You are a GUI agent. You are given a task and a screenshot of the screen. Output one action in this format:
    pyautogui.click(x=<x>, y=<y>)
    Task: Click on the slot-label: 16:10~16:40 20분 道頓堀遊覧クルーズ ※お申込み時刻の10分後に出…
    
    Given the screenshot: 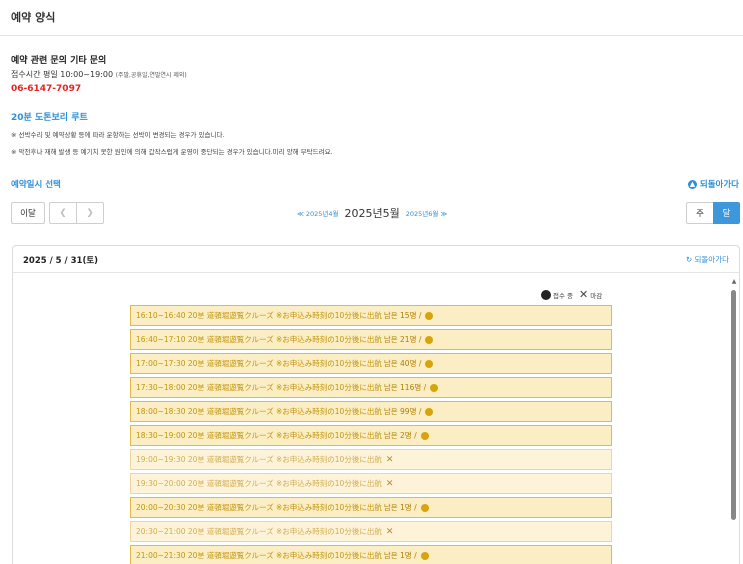 What is the action you would take?
    pyautogui.click(x=259, y=315)
    